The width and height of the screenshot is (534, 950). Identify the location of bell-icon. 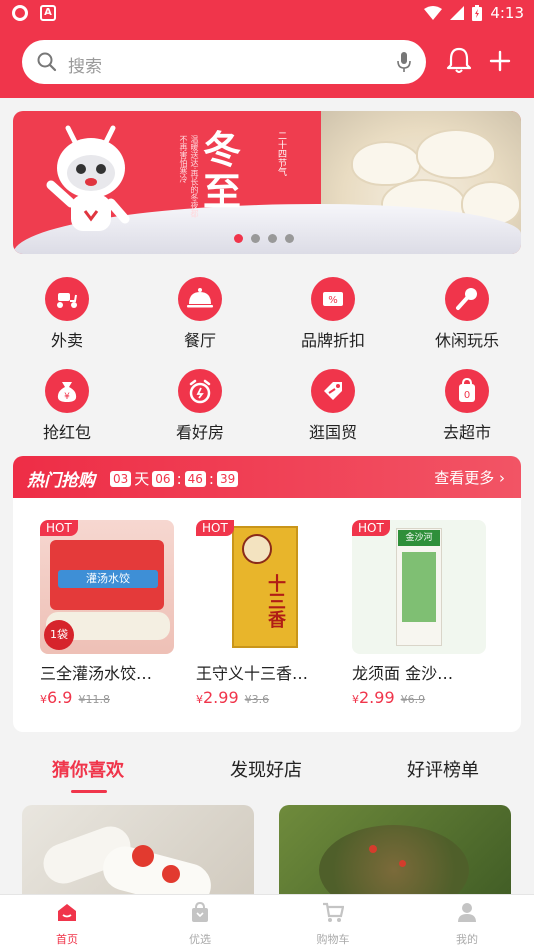
(459, 60).